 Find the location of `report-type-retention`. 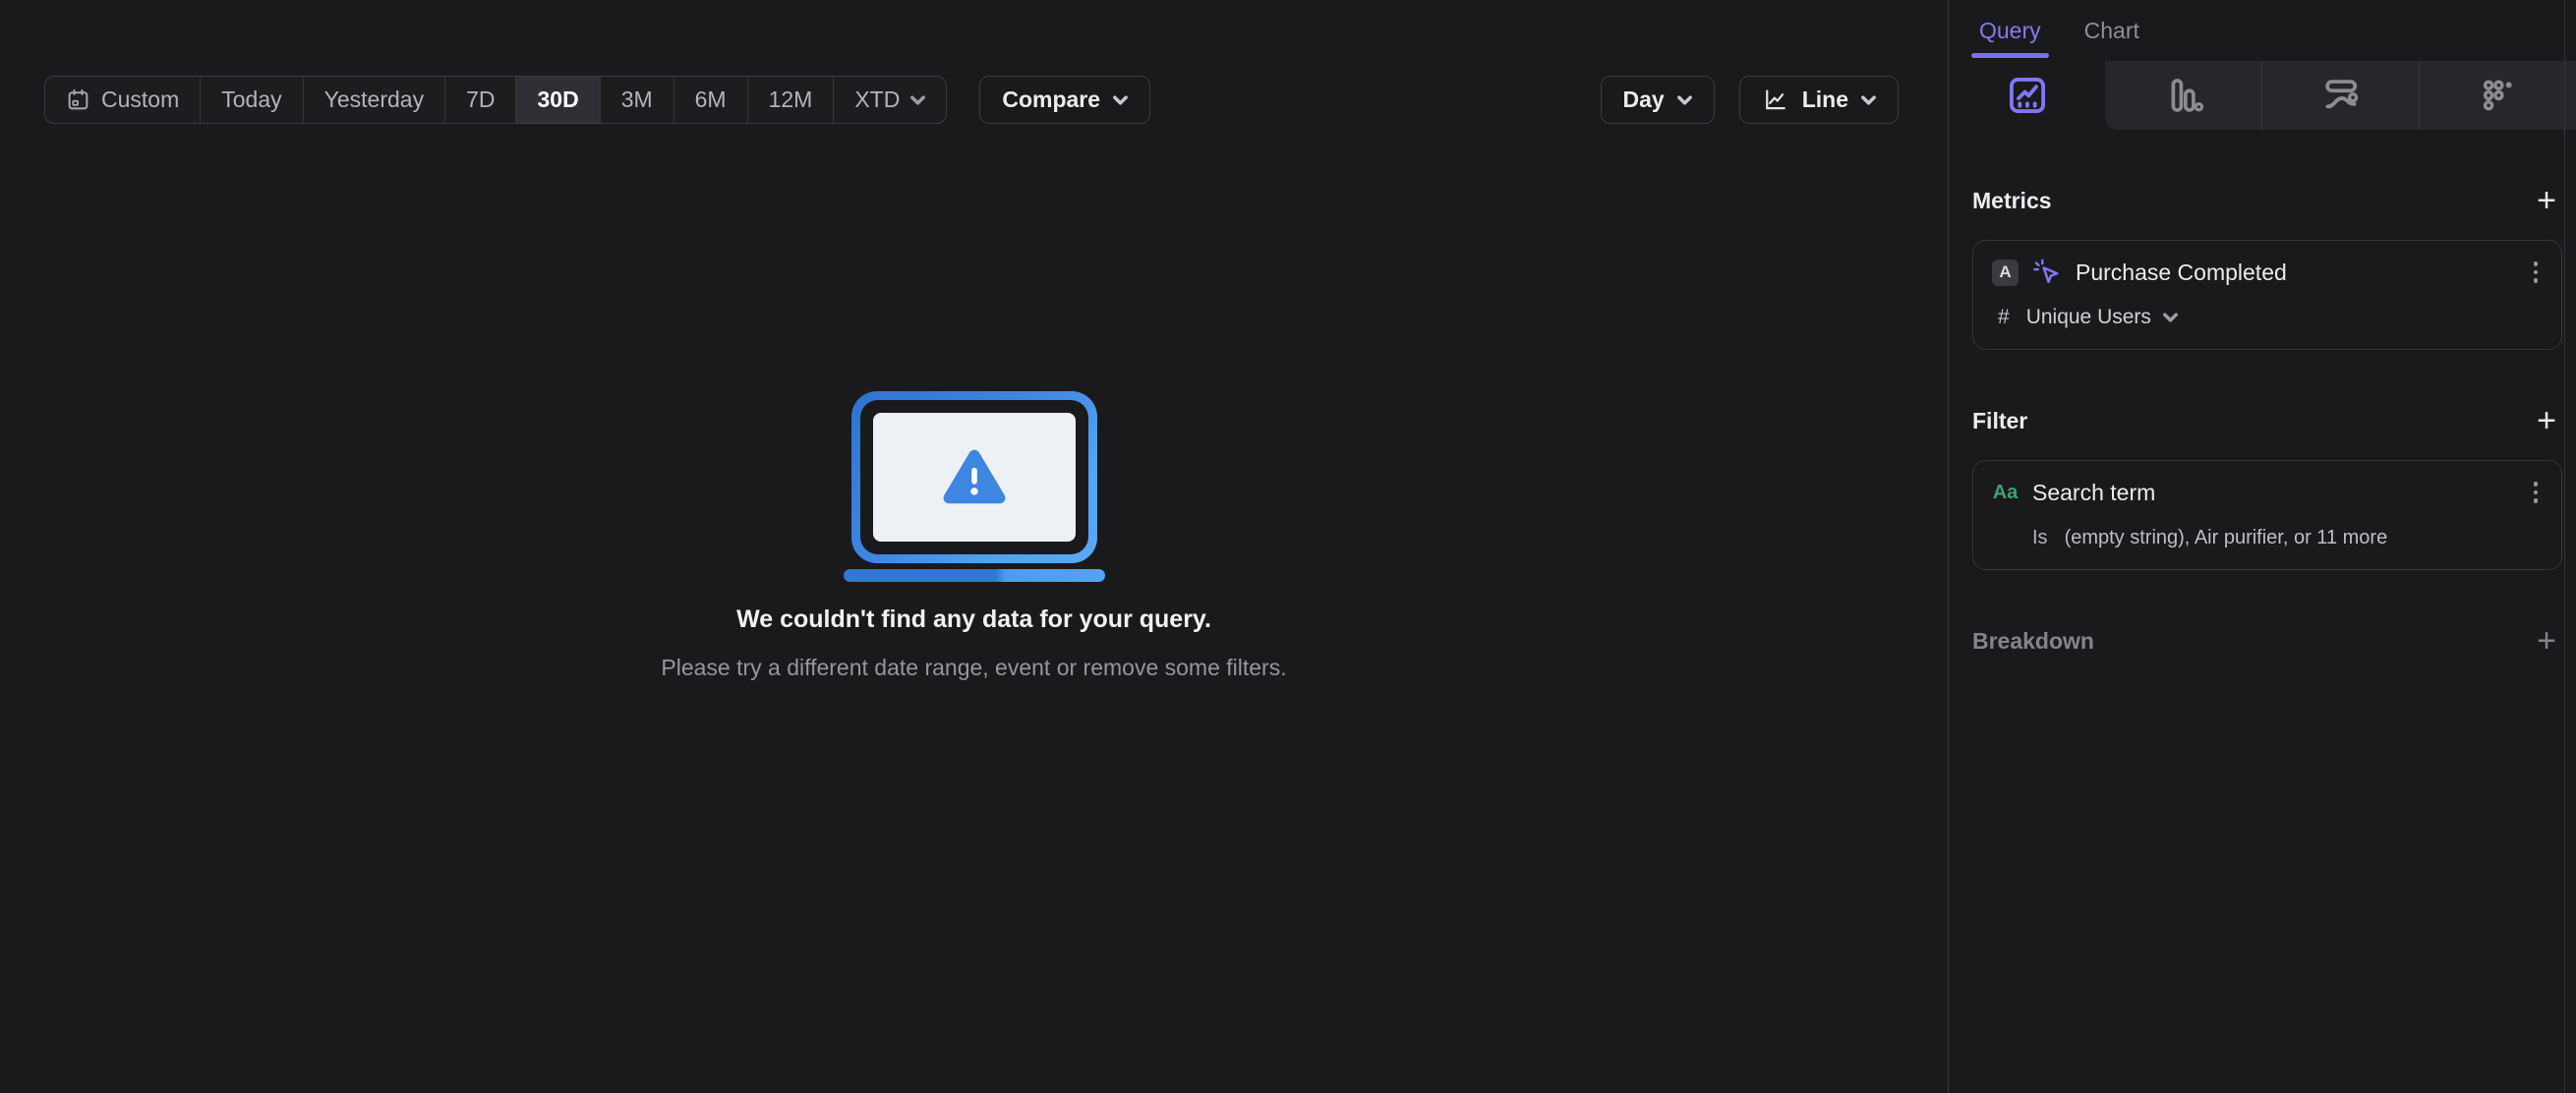

report-type-retention is located at coordinates (2497, 95).